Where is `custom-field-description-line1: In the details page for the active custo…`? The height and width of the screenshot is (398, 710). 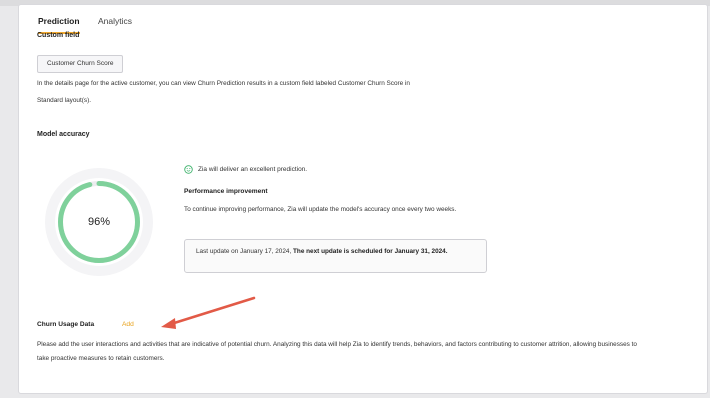 custom-field-description-line1: In the details page for the active custo… is located at coordinates (223, 83).